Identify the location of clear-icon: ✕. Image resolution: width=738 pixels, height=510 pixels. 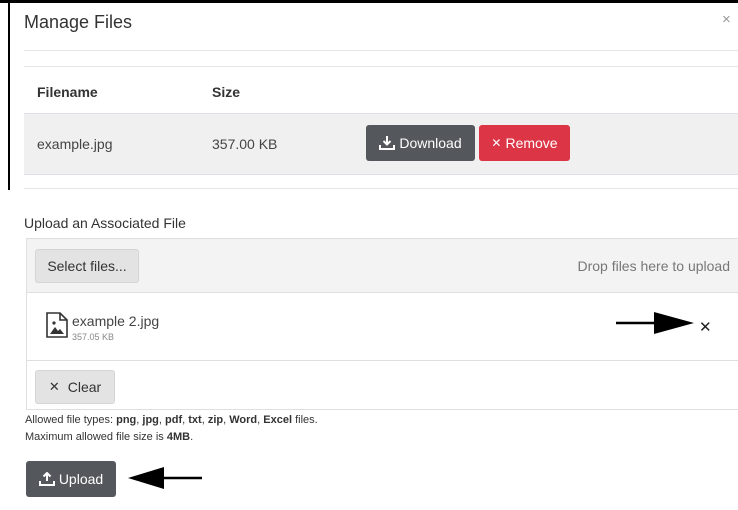
(54, 386).